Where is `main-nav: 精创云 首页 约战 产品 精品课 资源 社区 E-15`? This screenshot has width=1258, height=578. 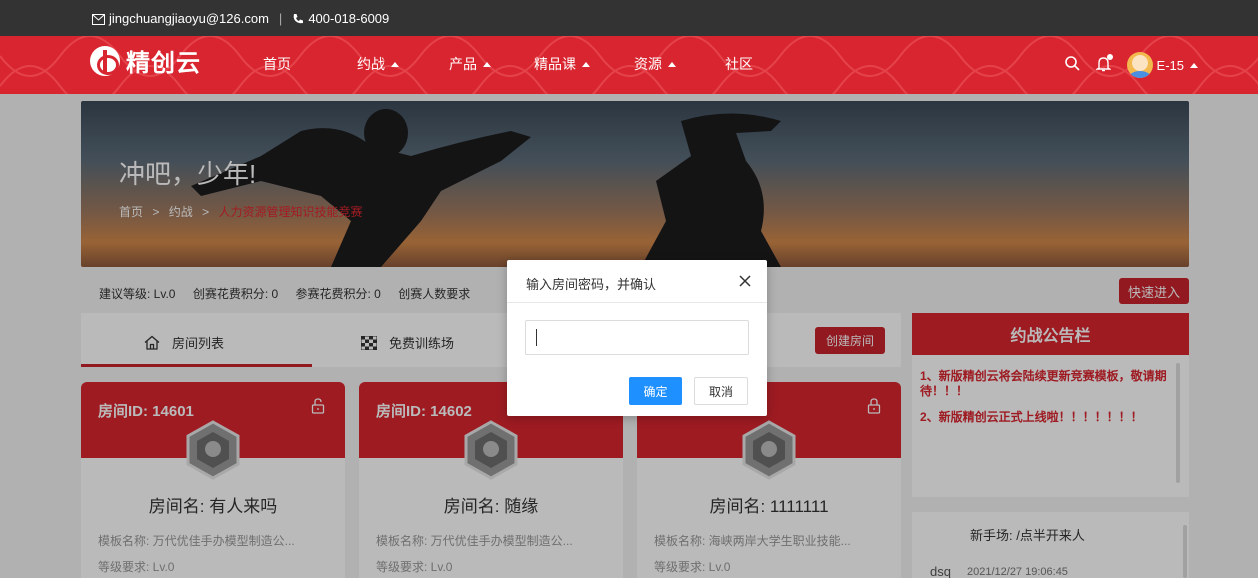 main-nav: 精创云 首页 约战 产品 精品课 资源 社区 E-15 is located at coordinates (629, 65).